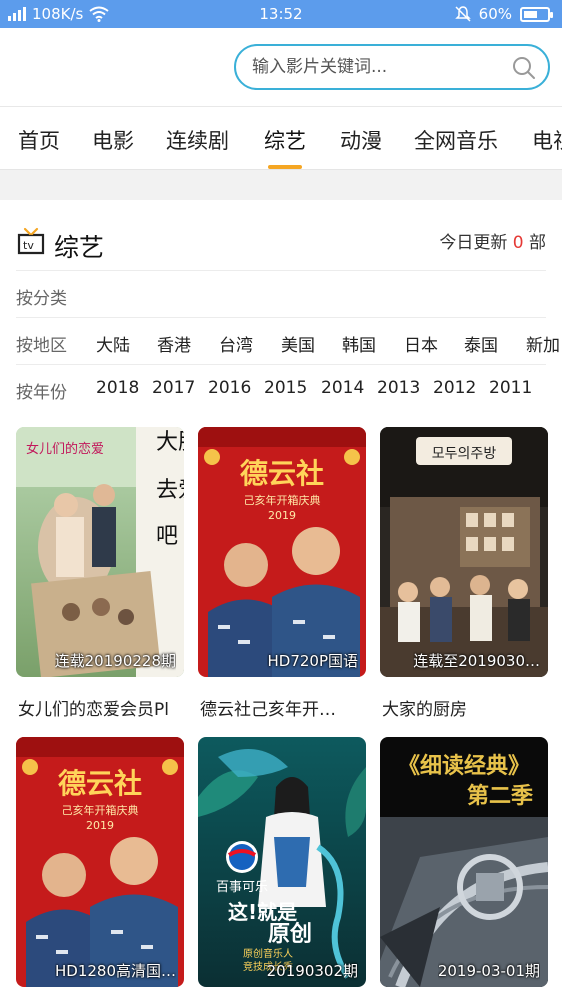 The width and height of the screenshot is (562, 1000). I want to click on tab-variety: 综艺, so click(285, 140).